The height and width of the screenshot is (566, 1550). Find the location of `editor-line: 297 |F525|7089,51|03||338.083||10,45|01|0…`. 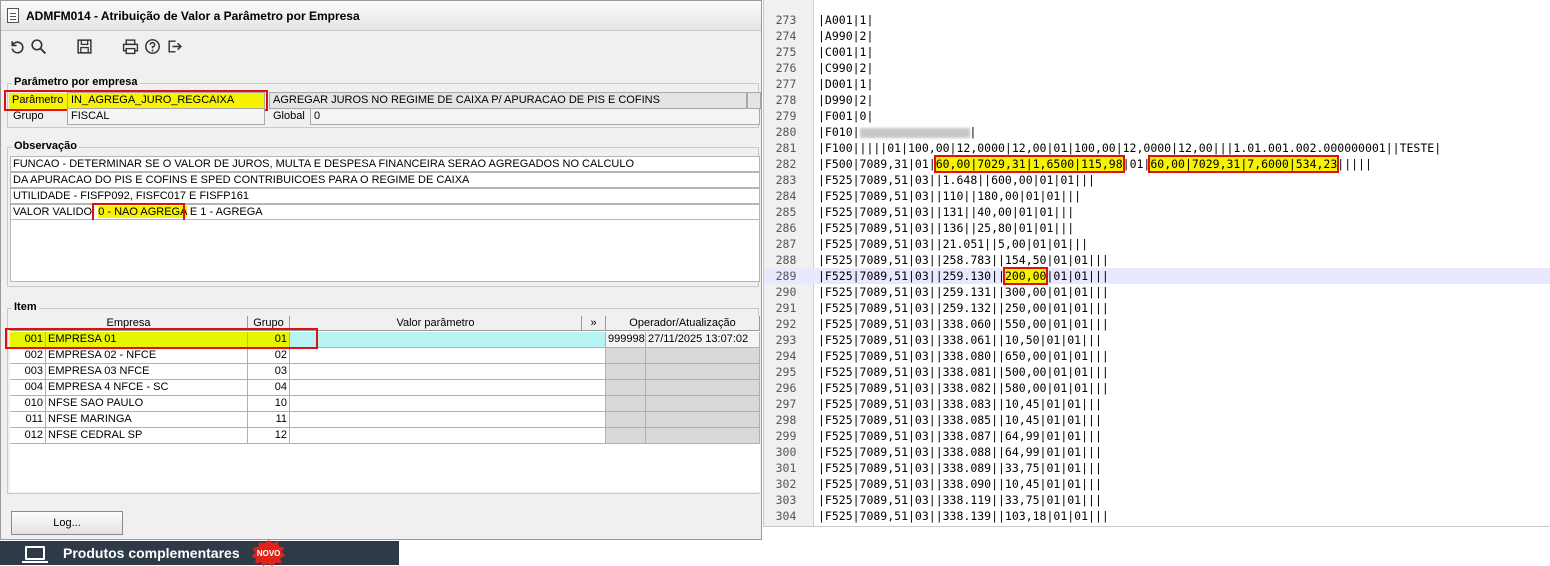

editor-line: 297 |F525|7089,51|03||338.083||10,45|01|0… is located at coordinates (1157, 404).